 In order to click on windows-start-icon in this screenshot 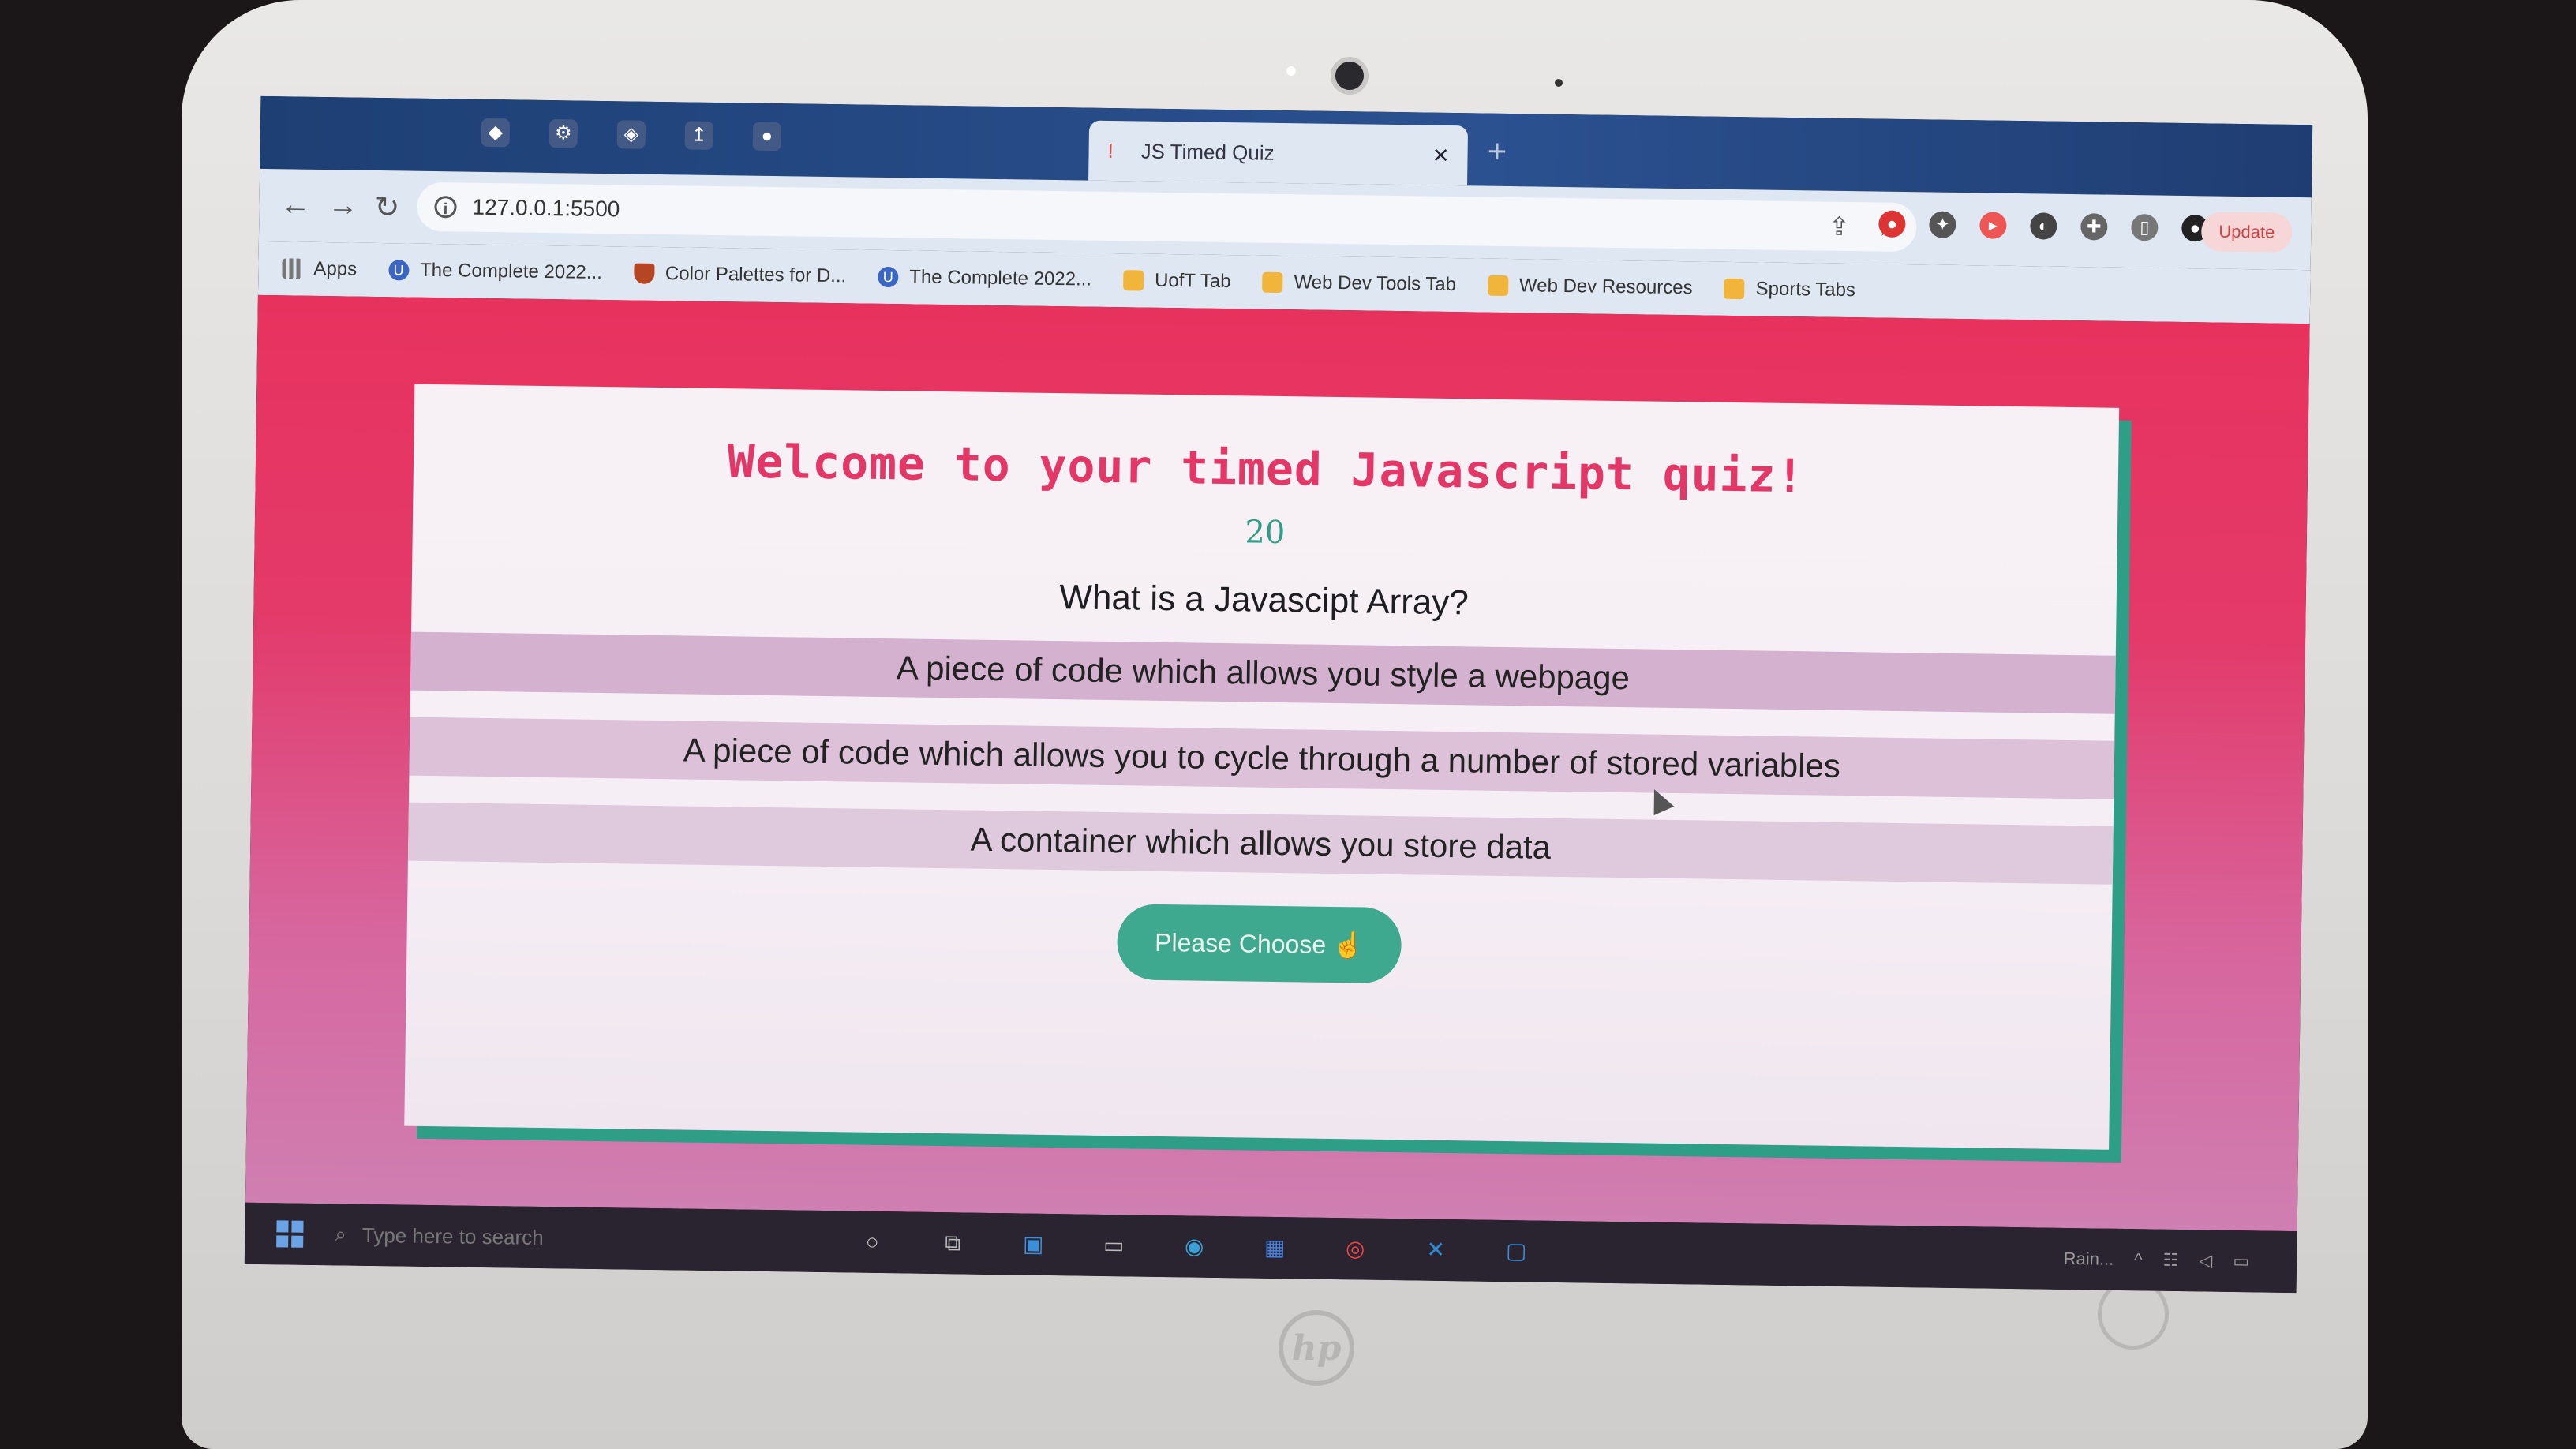, I will do `click(290, 1234)`.